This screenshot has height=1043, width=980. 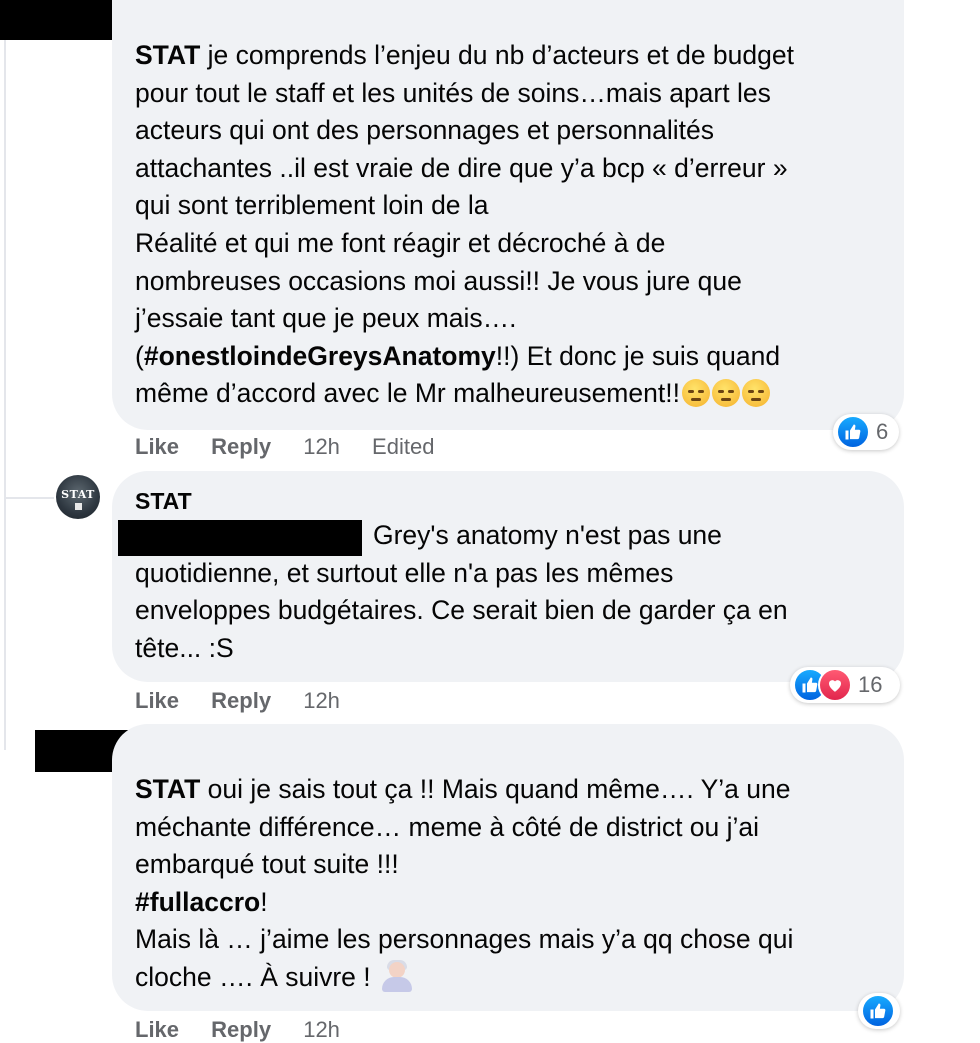 I want to click on comment-author: STAT, so click(x=163, y=501).